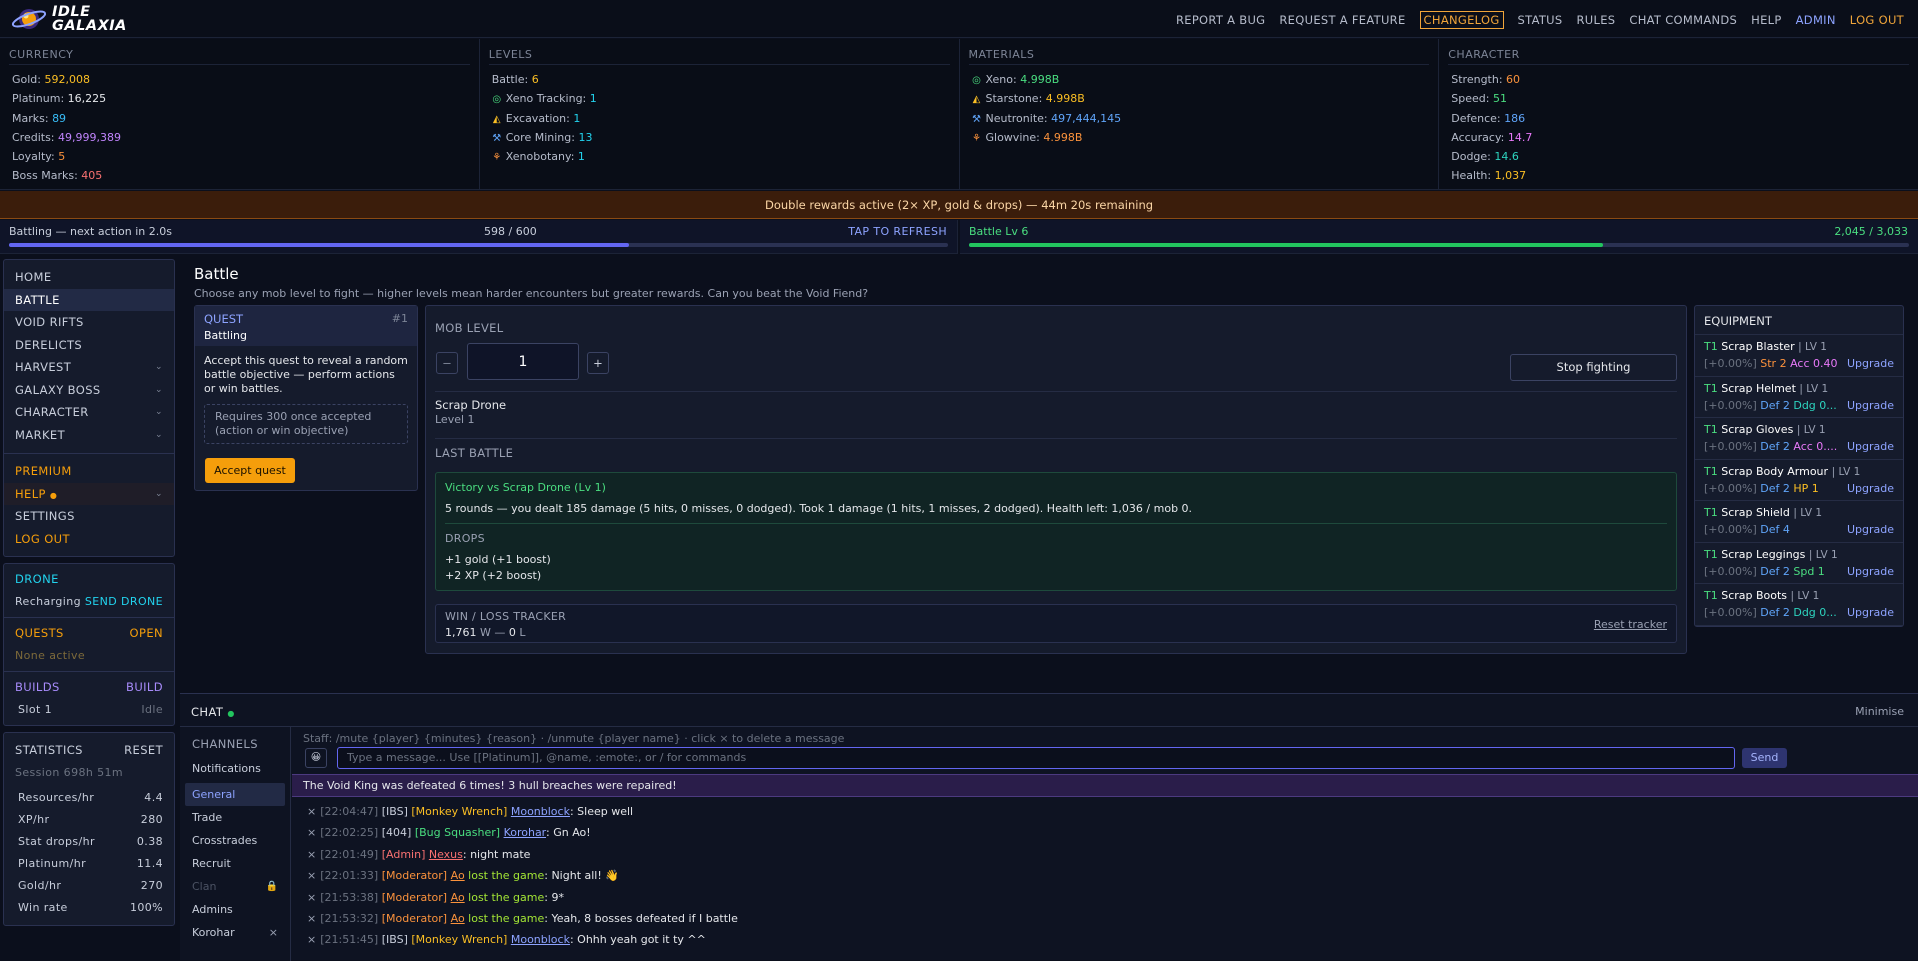 Image resolution: width=1918 pixels, height=961 pixels. Describe the element at coordinates (235, 909) in the screenshot. I see `channel-admins: Admins` at that location.